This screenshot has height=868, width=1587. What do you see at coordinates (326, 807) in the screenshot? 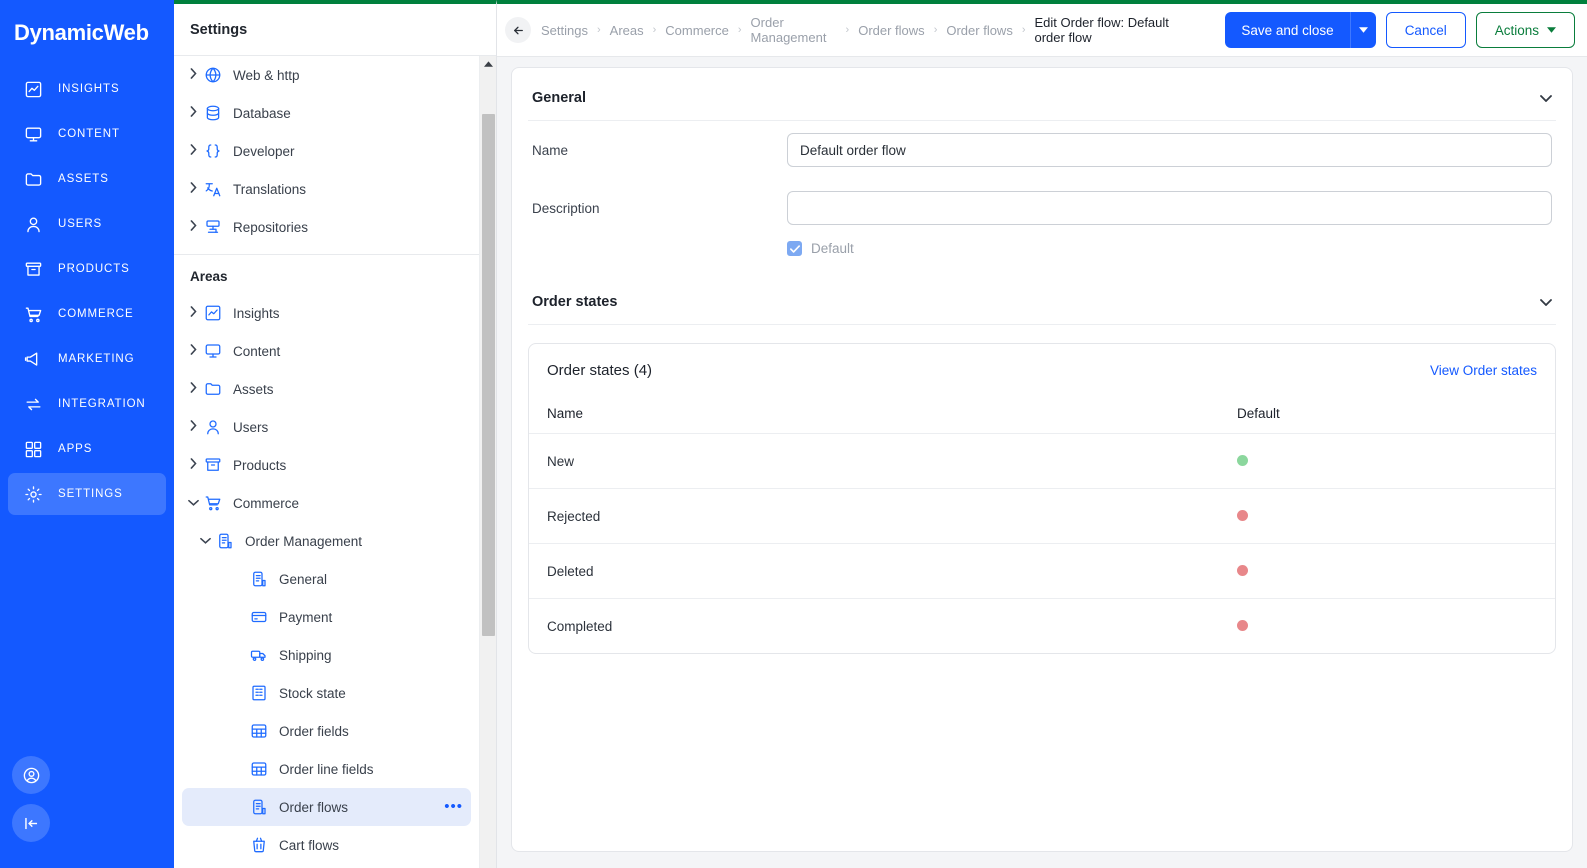
I see `tree-item-order-flows: Order flows •••` at bounding box center [326, 807].